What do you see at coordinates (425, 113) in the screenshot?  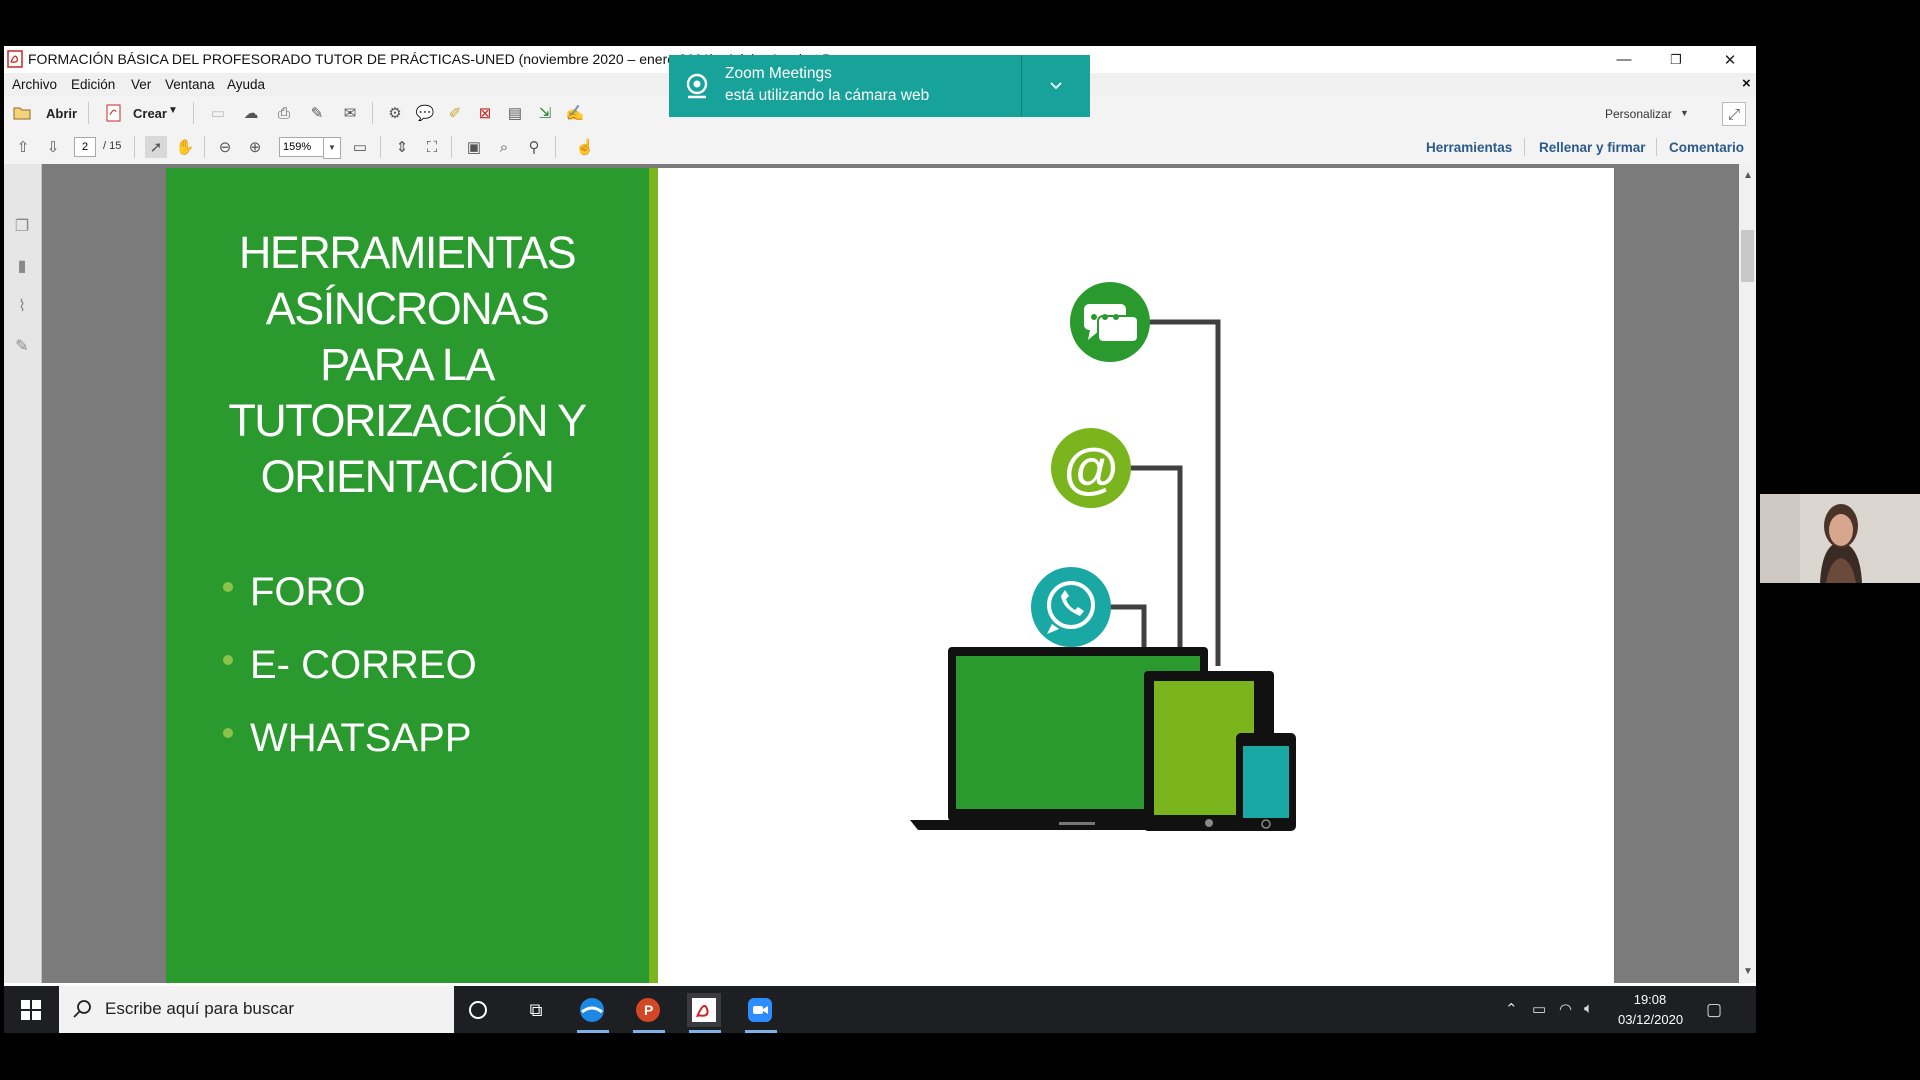 I see `comment-icon: 💬` at bounding box center [425, 113].